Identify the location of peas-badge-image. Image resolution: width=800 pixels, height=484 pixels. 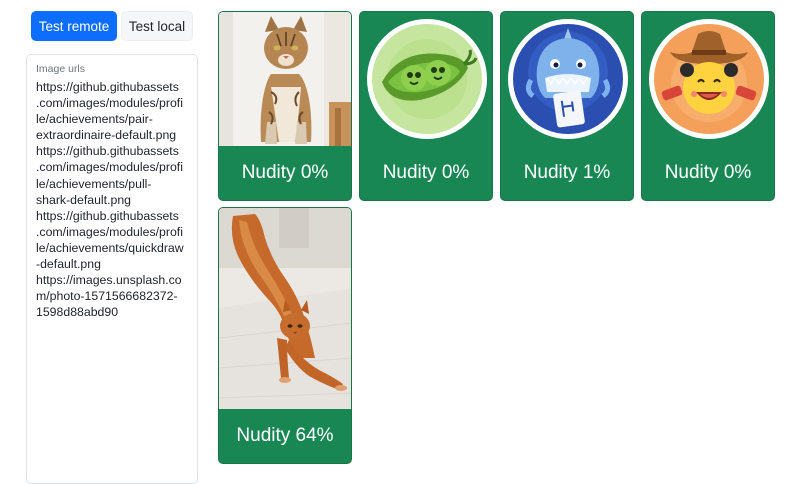
(426, 79).